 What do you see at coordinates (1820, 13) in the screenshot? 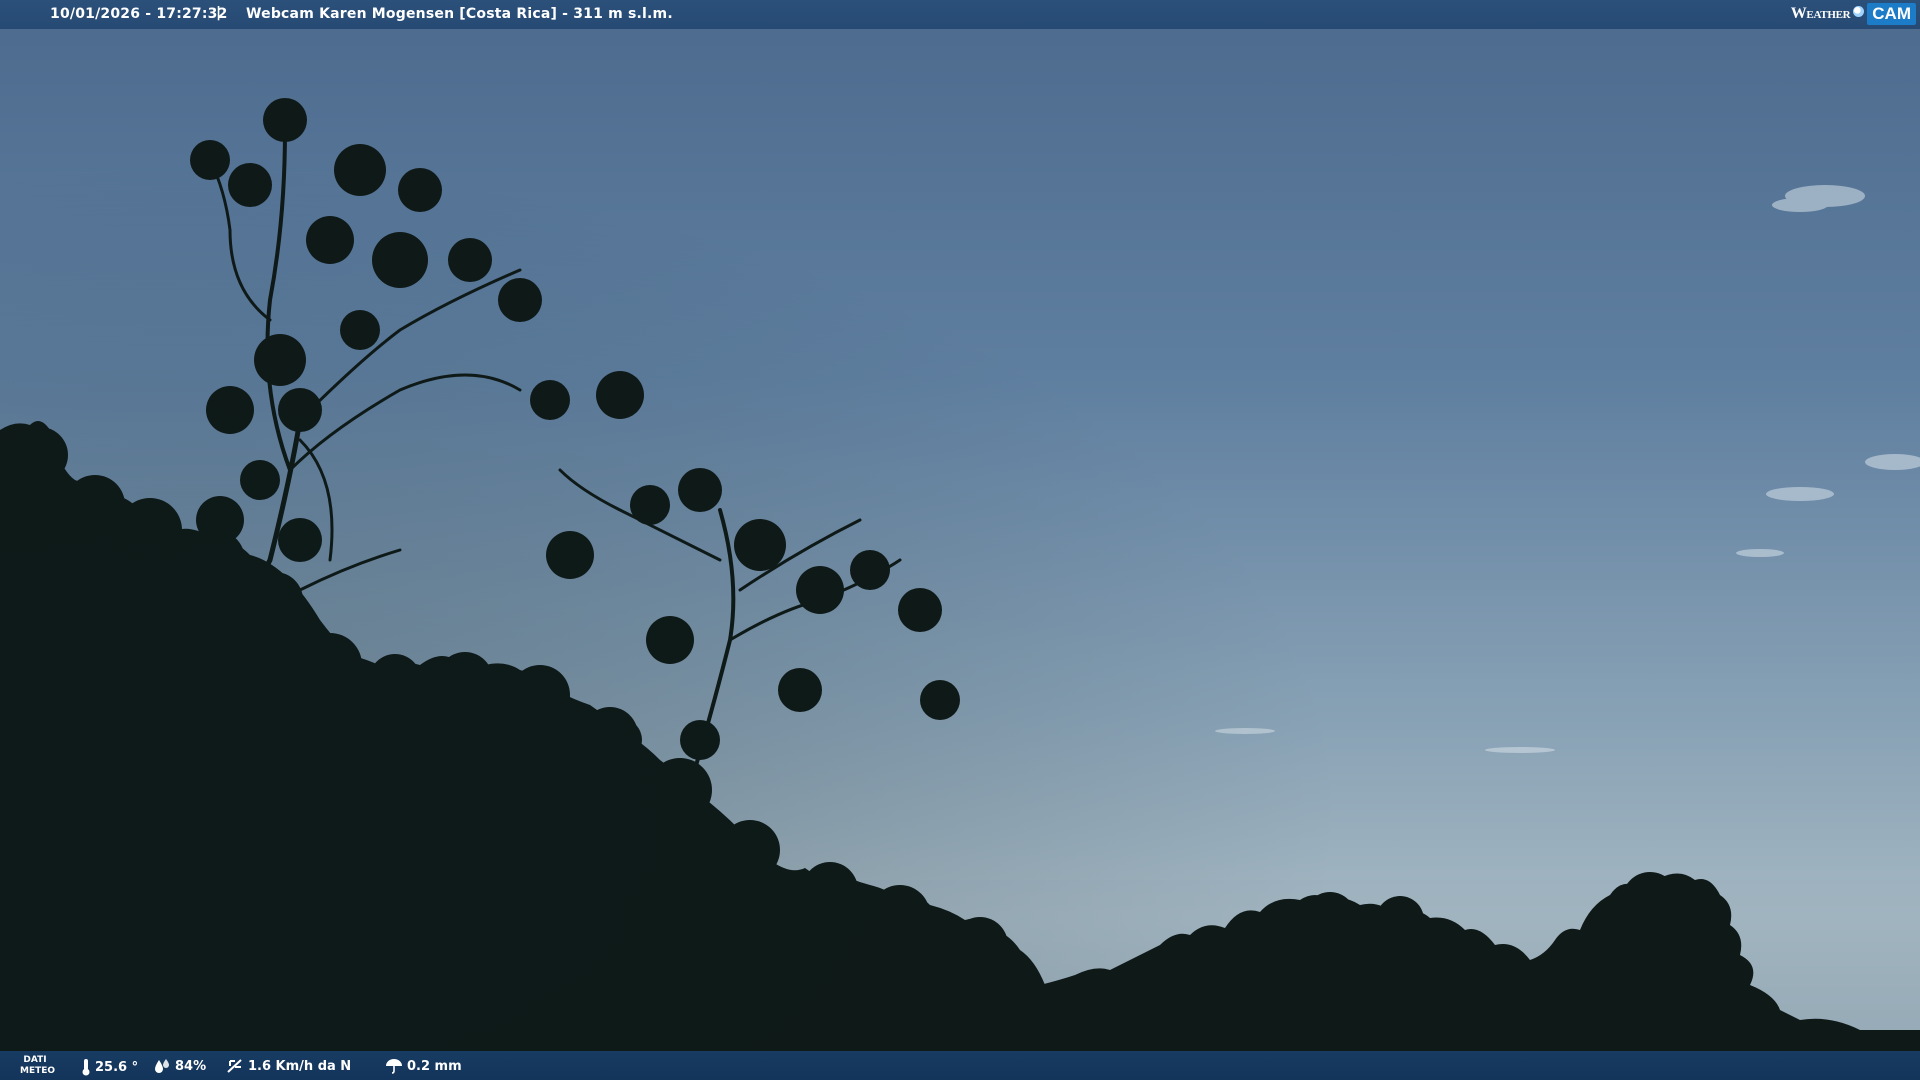
I see `logo-prefix: Weather` at bounding box center [1820, 13].